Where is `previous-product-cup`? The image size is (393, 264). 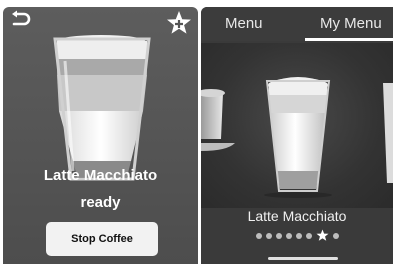 previous-product-cup is located at coordinates (218, 120).